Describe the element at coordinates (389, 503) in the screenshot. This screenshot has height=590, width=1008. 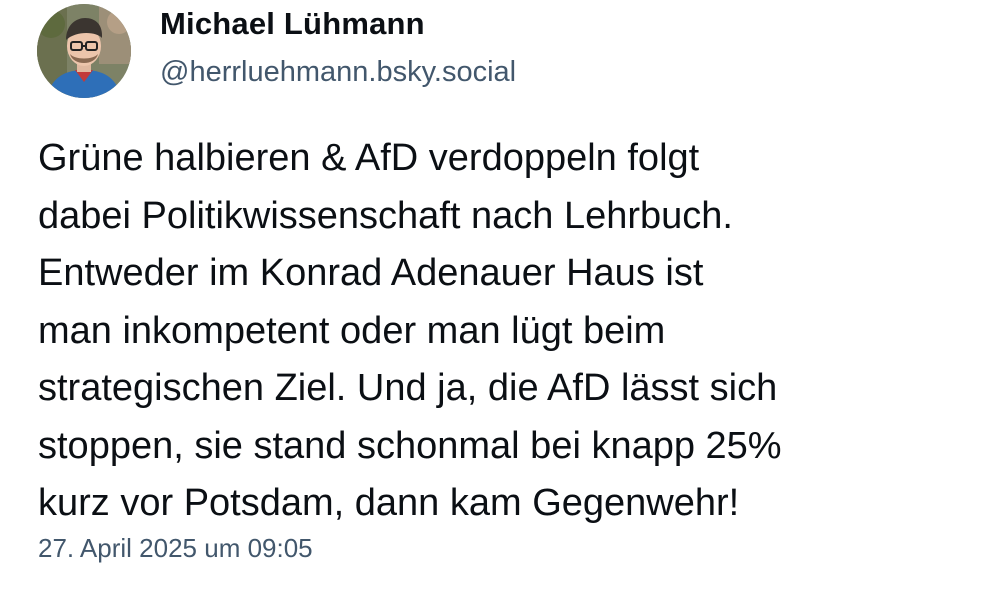
I see `post-text-line: kurz vor Potsdam, dann kam Gegenwehr!` at that location.